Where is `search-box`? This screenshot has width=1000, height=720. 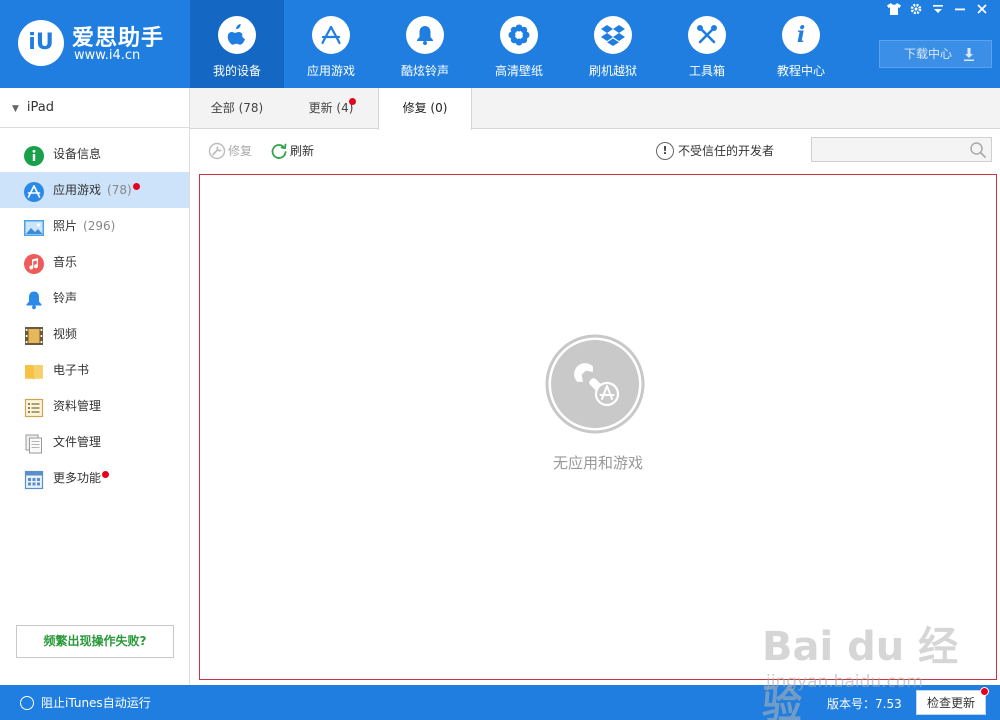
search-box is located at coordinates (901, 149).